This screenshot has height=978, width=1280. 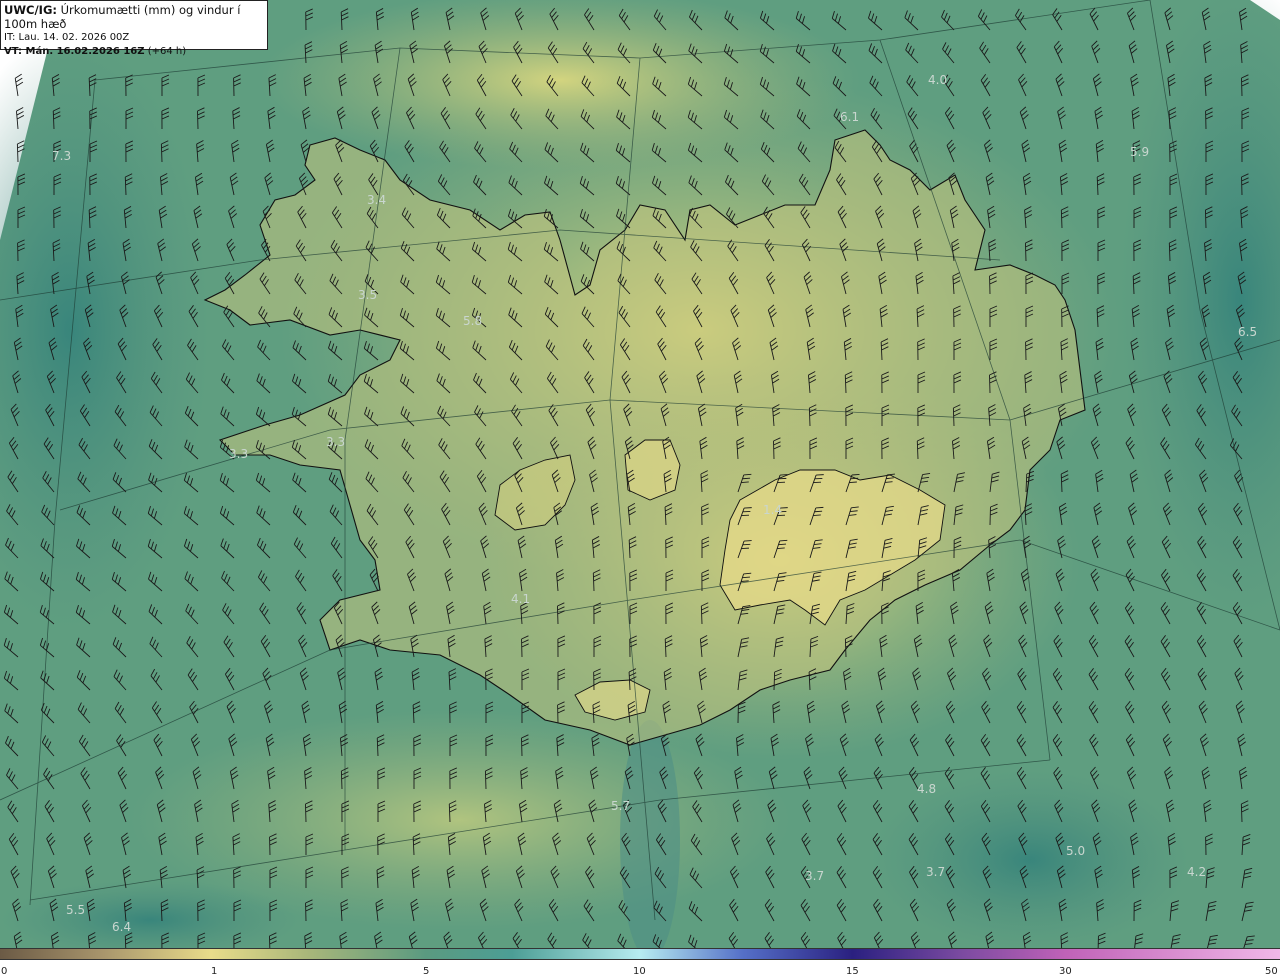 What do you see at coordinates (640, 954) in the screenshot?
I see `colorbar-strip` at bounding box center [640, 954].